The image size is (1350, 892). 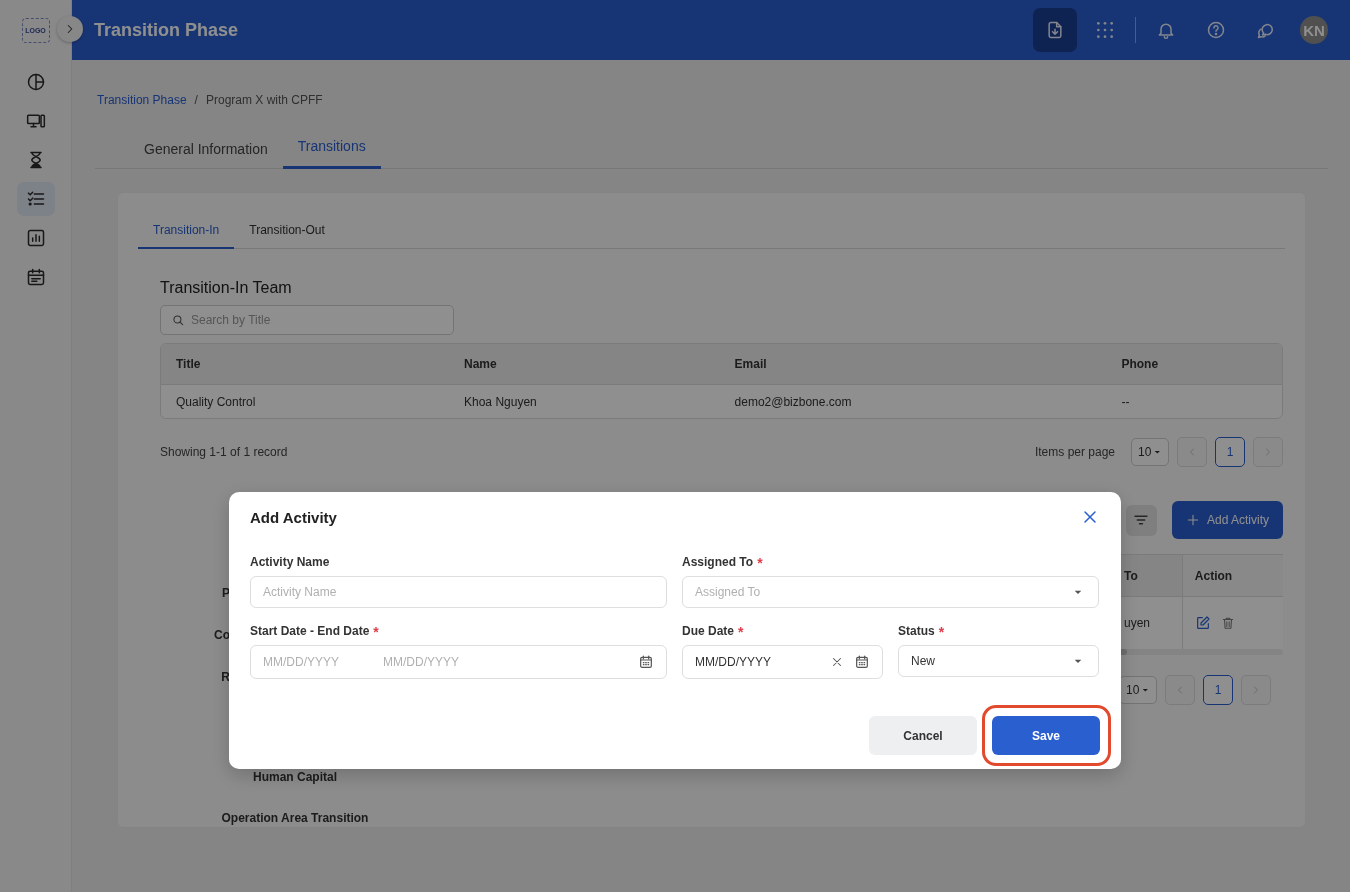 I want to click on sidebar-item, so click(x=35, y=199).